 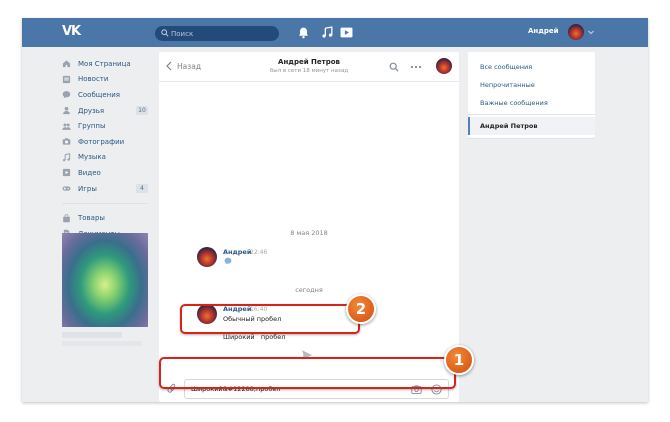 I want to click on step-1-callout: 1, so click(x=459, y=360).